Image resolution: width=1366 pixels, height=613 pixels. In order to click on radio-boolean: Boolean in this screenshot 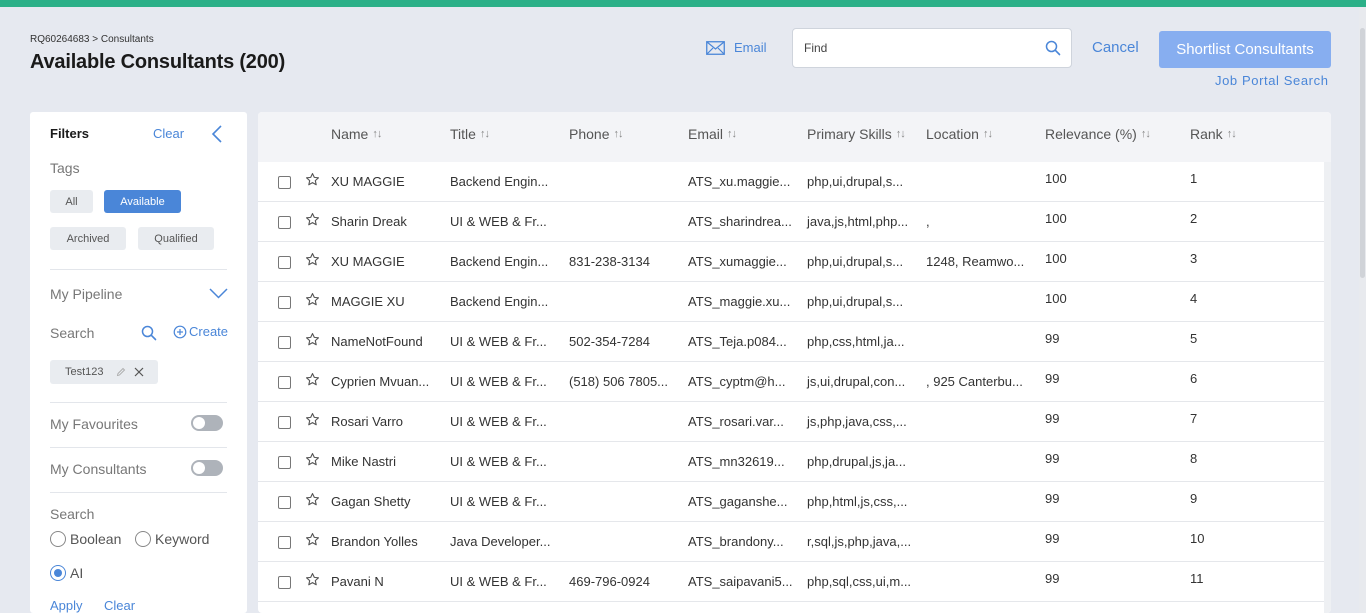, I will do `click(85, 539)`.